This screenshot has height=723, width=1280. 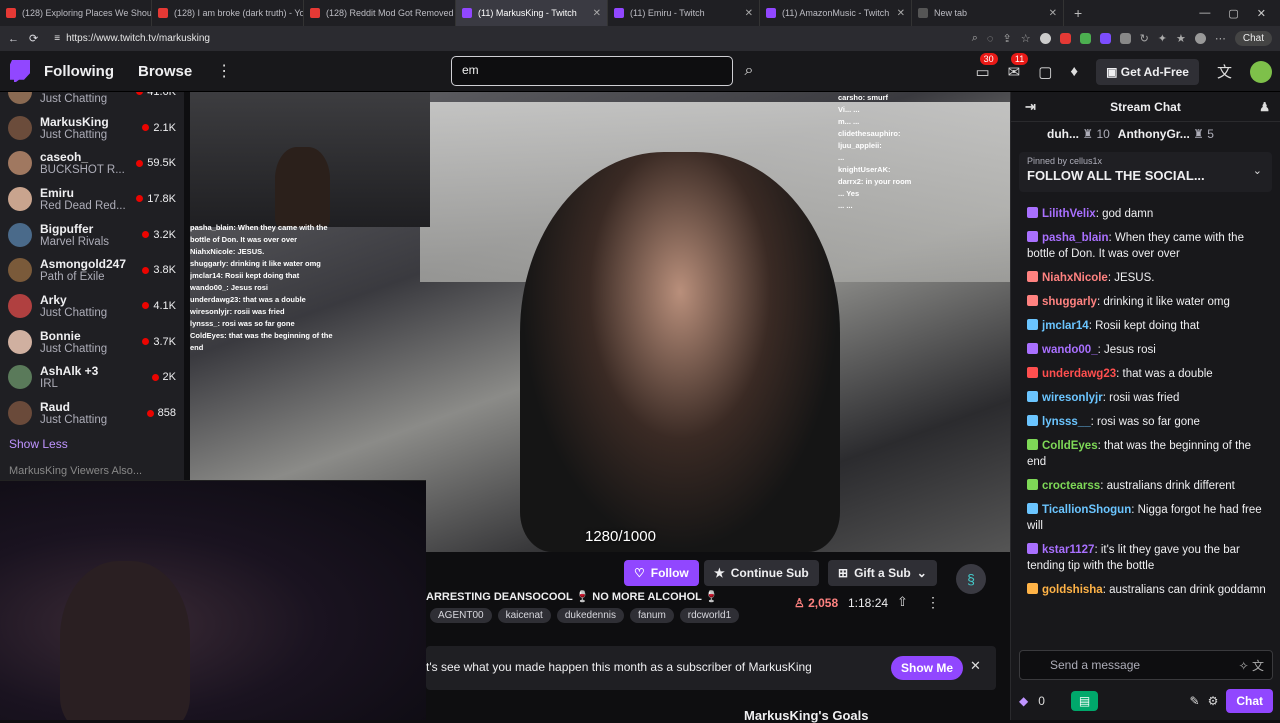 What do you see at coordinates (1264, 107) in the screenshot?
I see `users-icon: ♟` at bounding box center [1264, 107].